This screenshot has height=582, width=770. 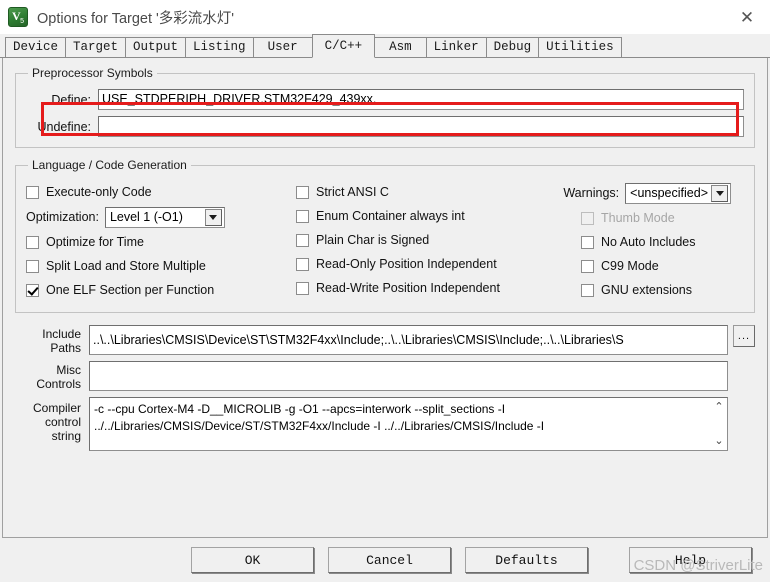 I want to click on misc-controls-row: Misc Controls, so click(x=385, y=376).